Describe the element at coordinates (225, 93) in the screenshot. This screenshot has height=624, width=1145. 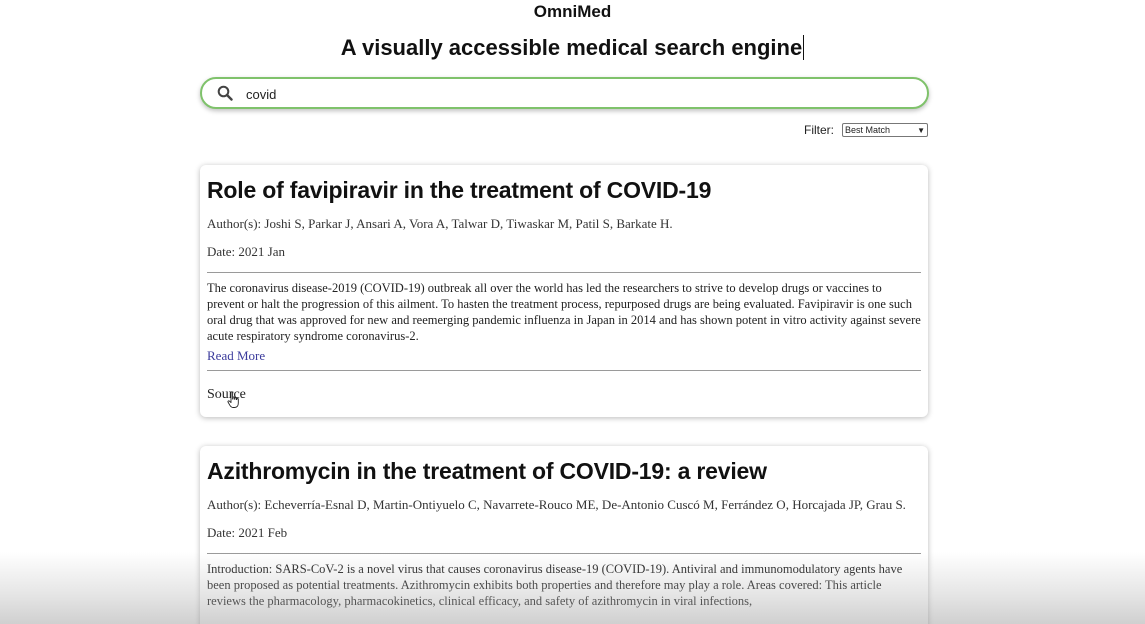
I see `search-icon` at that location.